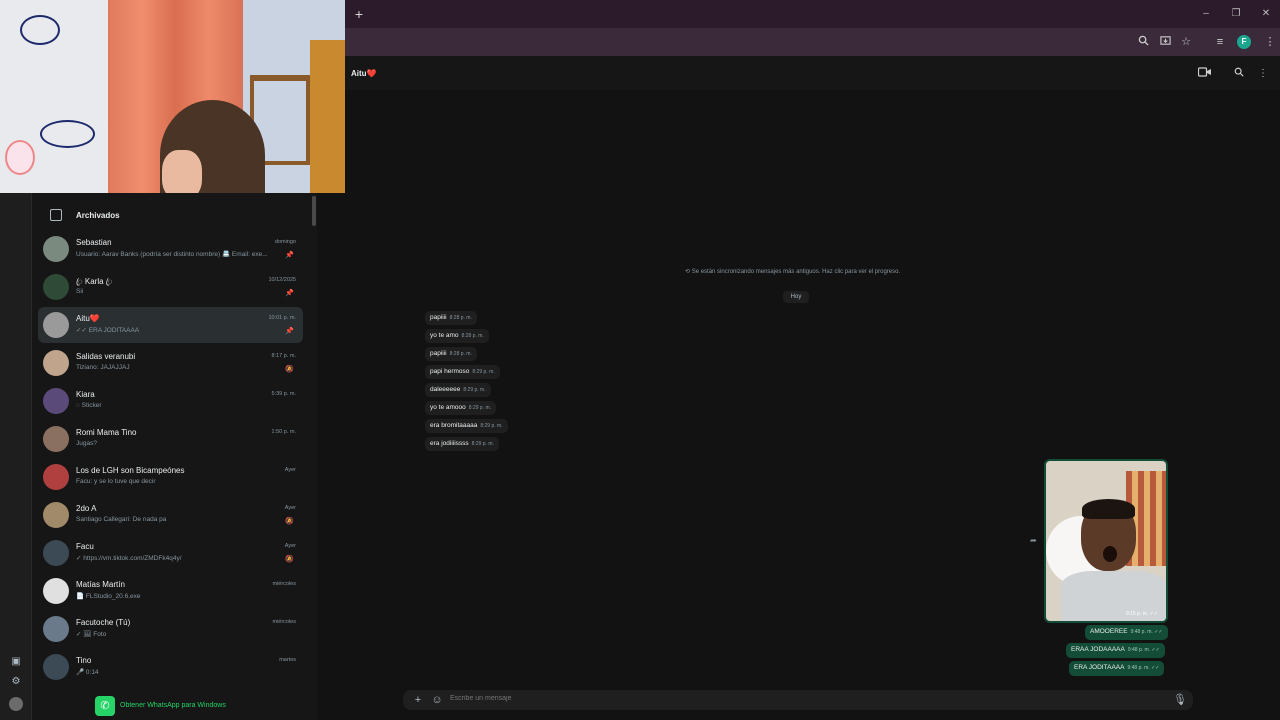  Describe the element at coordinates (1186, 42) in the screenshot. I see `bookmark-star-icon: ☆` at that location.